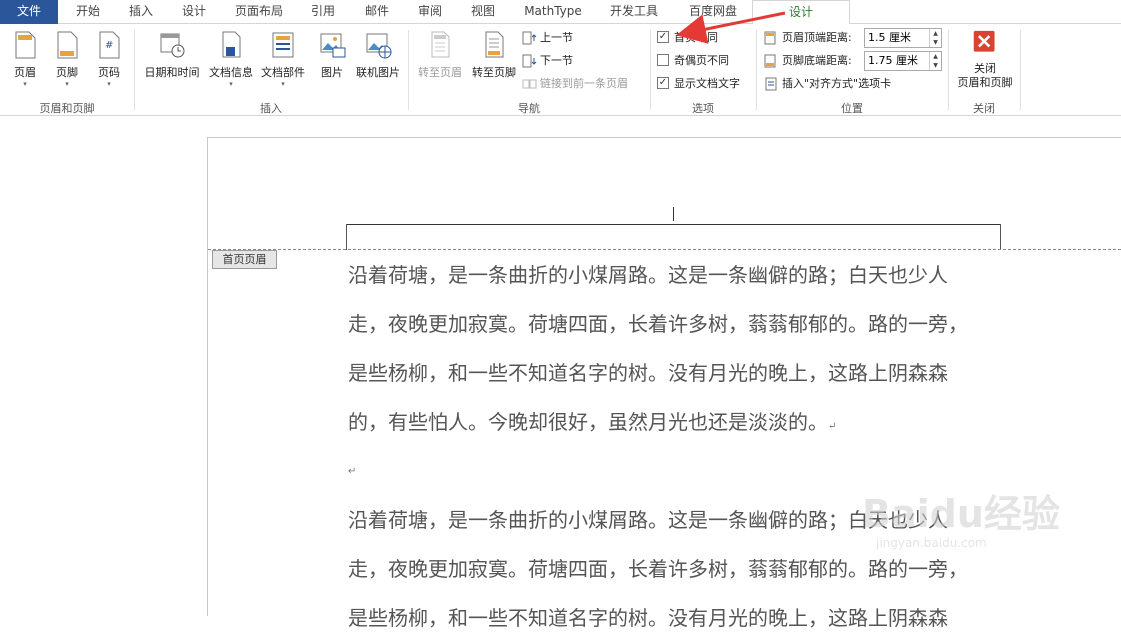 The image size is (1121, 643). I want to click on annotation-arrow-icon, so click(731, 27).